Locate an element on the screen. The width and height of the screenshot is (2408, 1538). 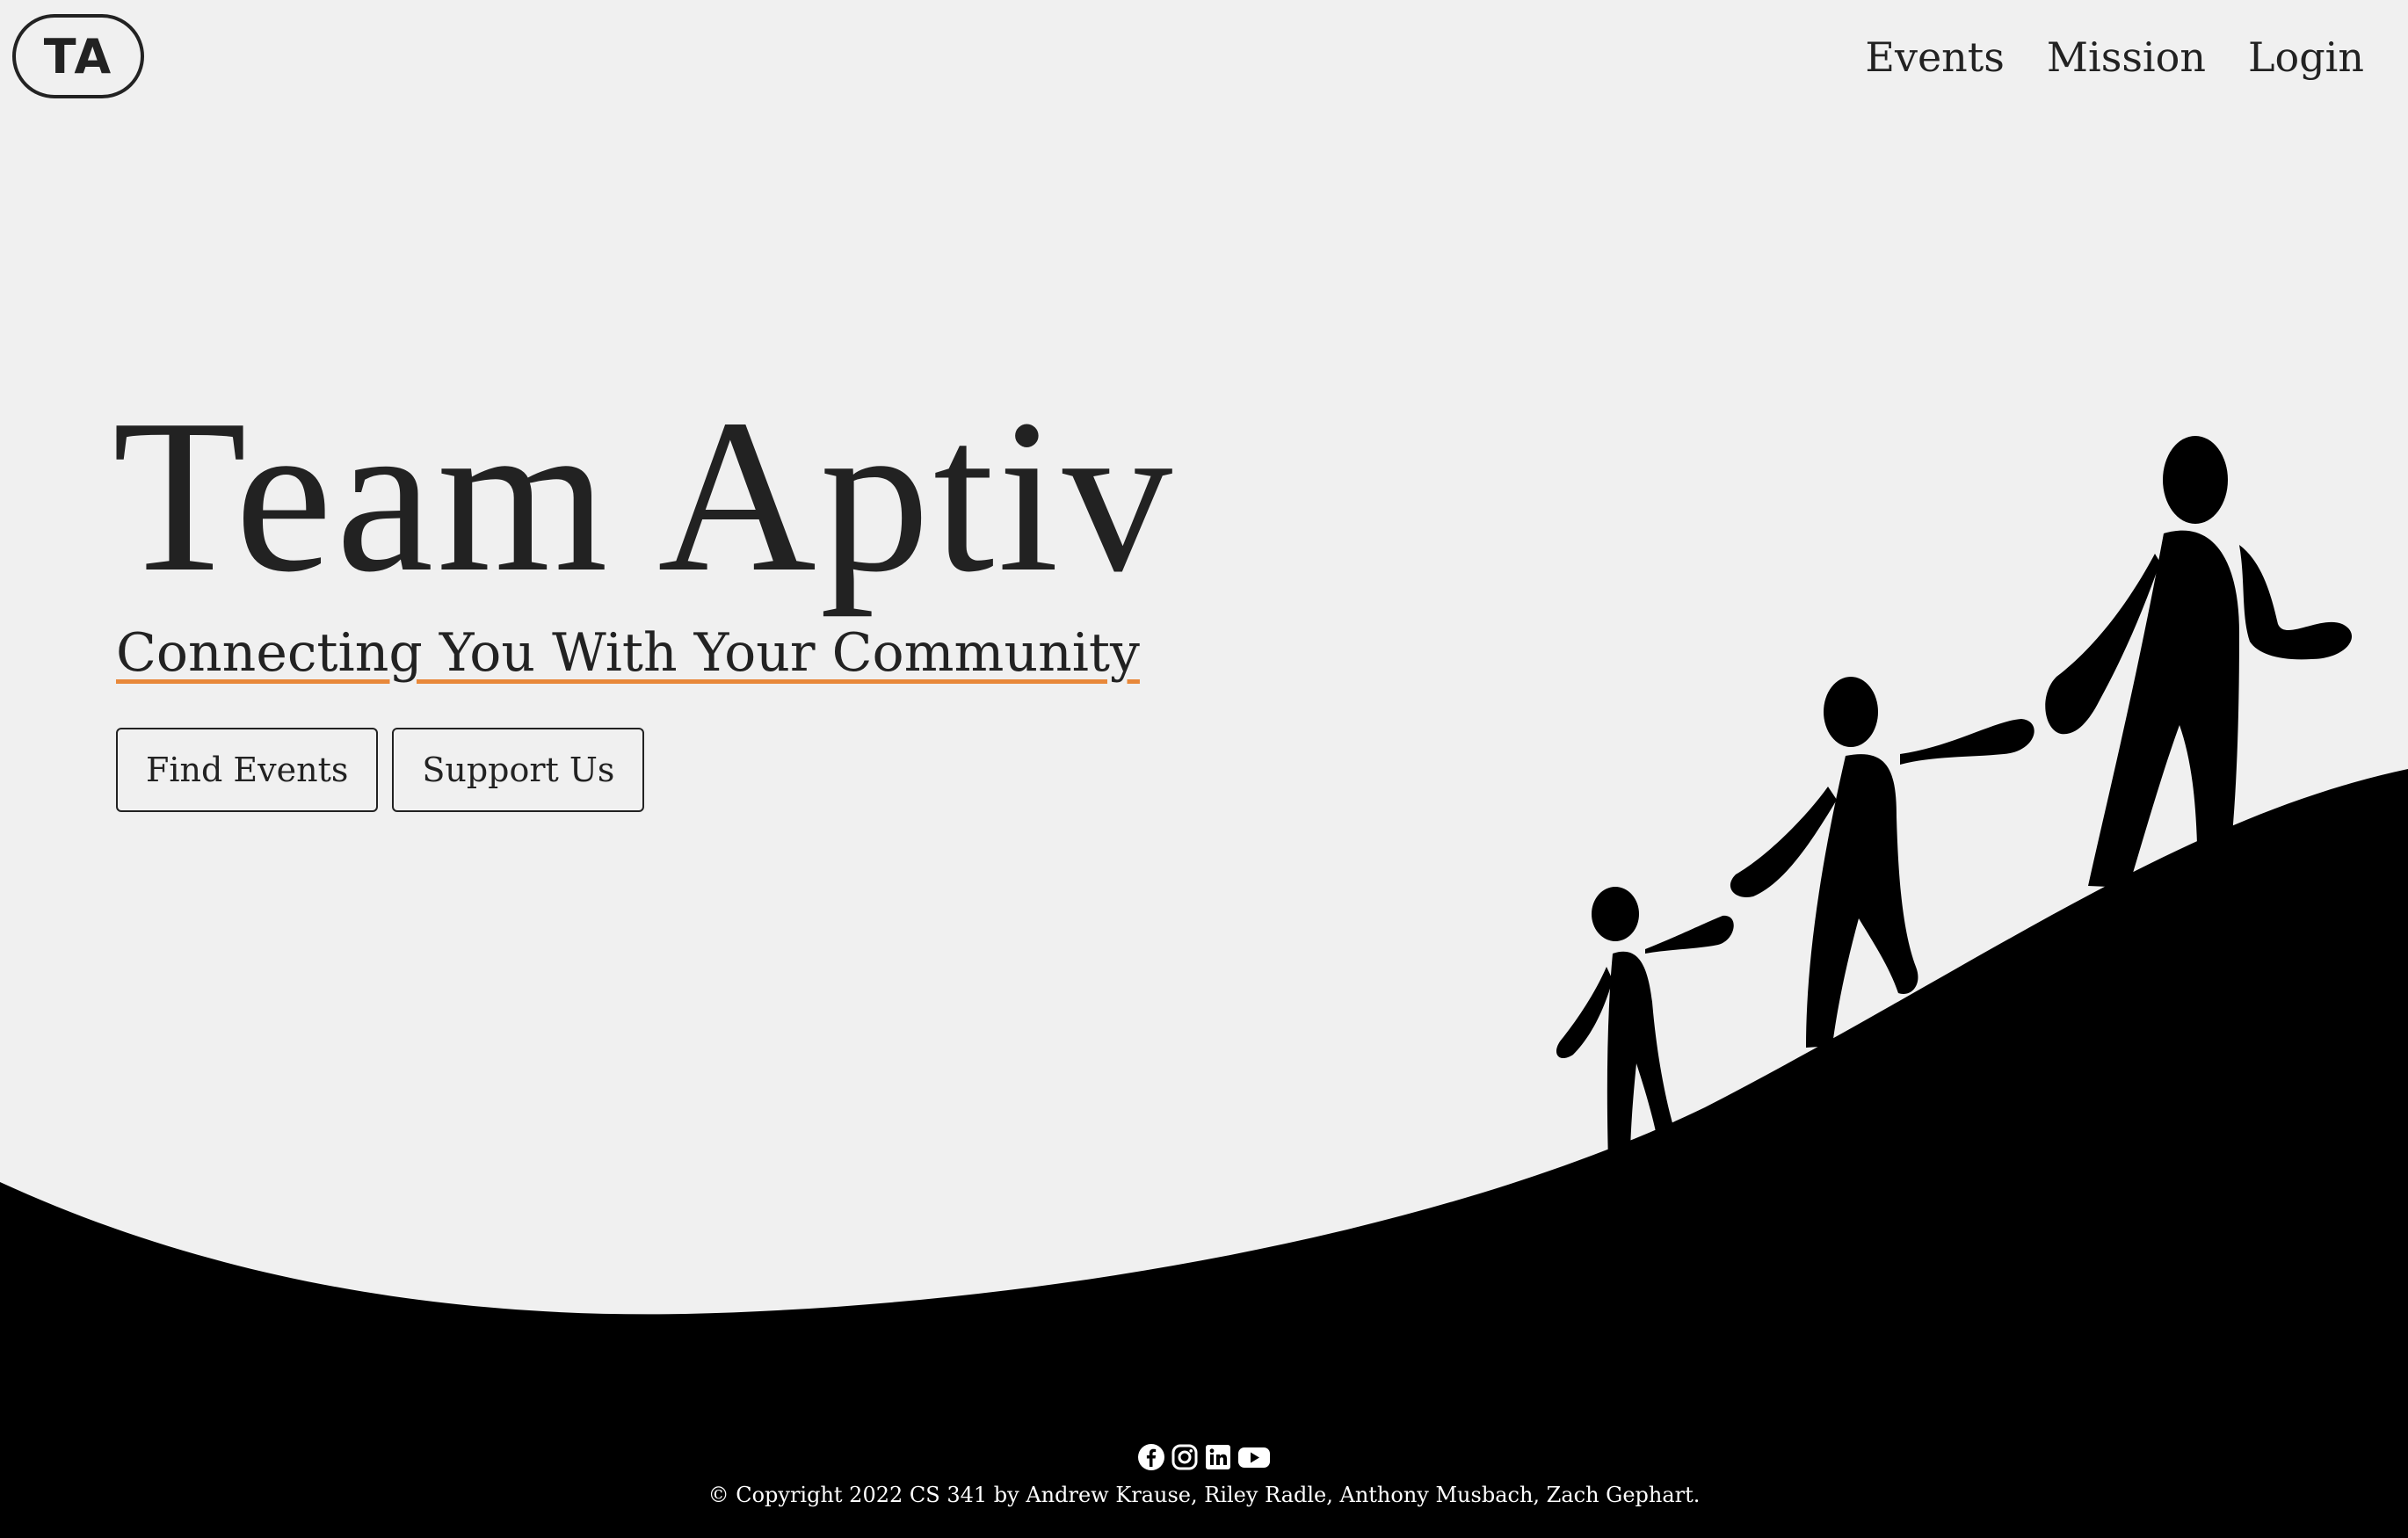
instagram-icon is located at coordinates (1185, 1457).